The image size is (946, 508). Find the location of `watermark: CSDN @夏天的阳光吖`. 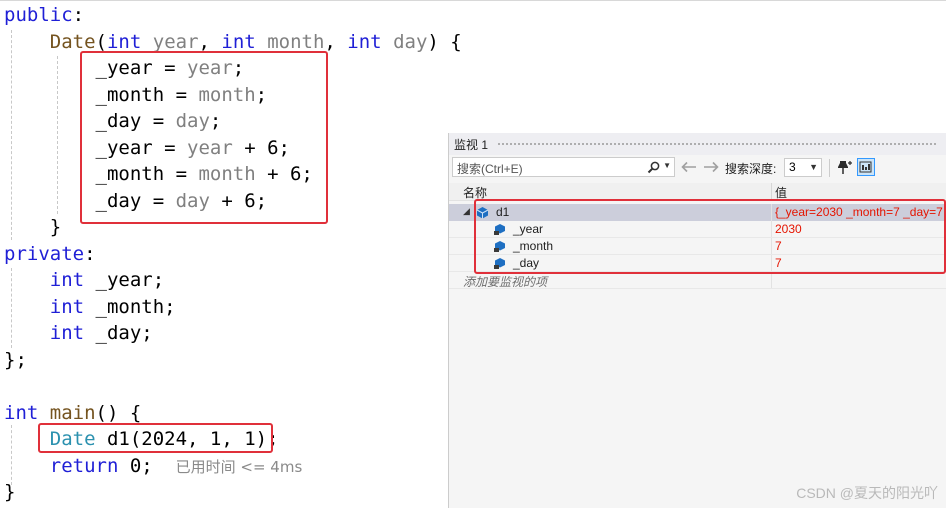

watermark: CSDN @夏天的阳光吖 is located at coordinates (867, 493).